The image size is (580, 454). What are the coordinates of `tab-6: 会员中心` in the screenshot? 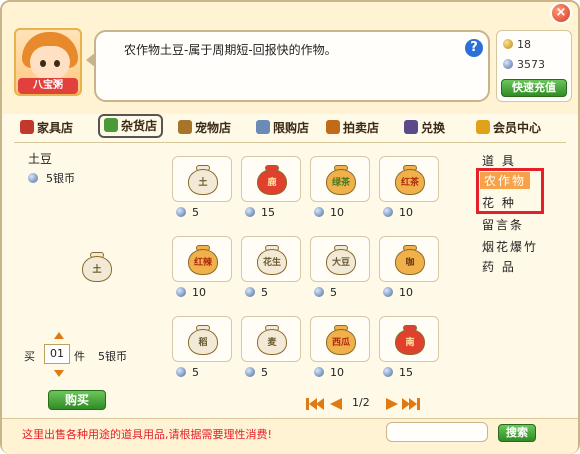 It's located at (508, 128).